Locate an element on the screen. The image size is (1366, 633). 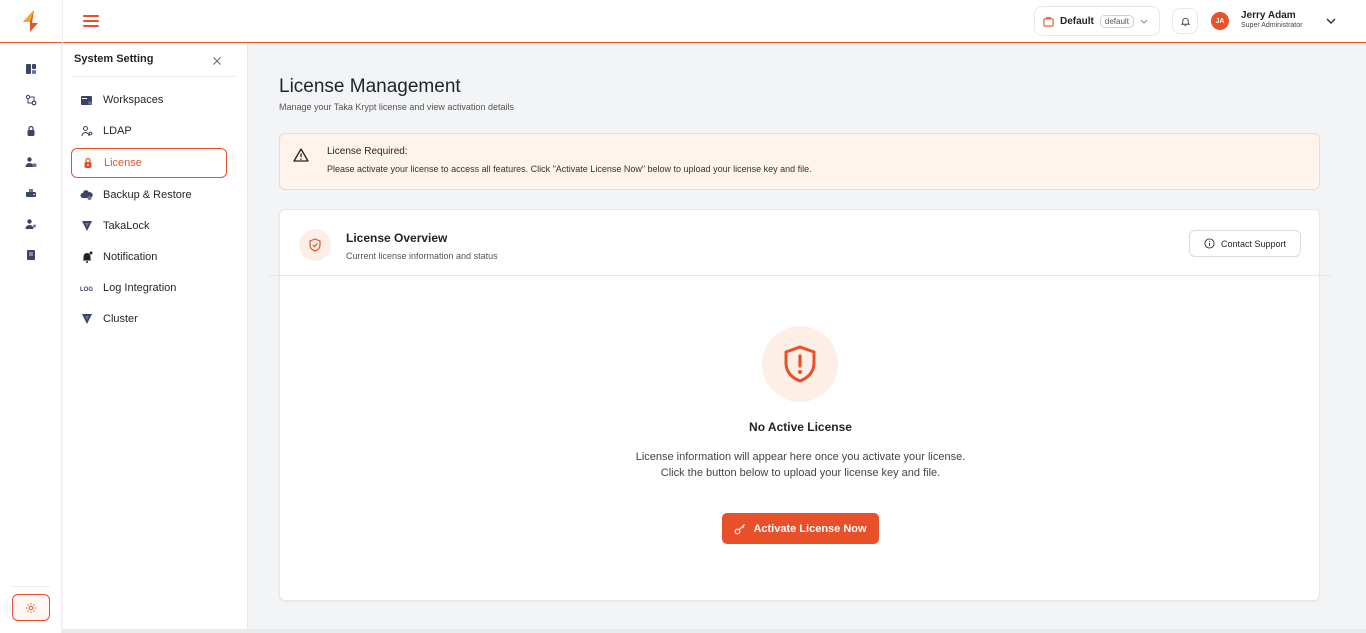
warning-triangle-icon is located at coordinates (301, 155).